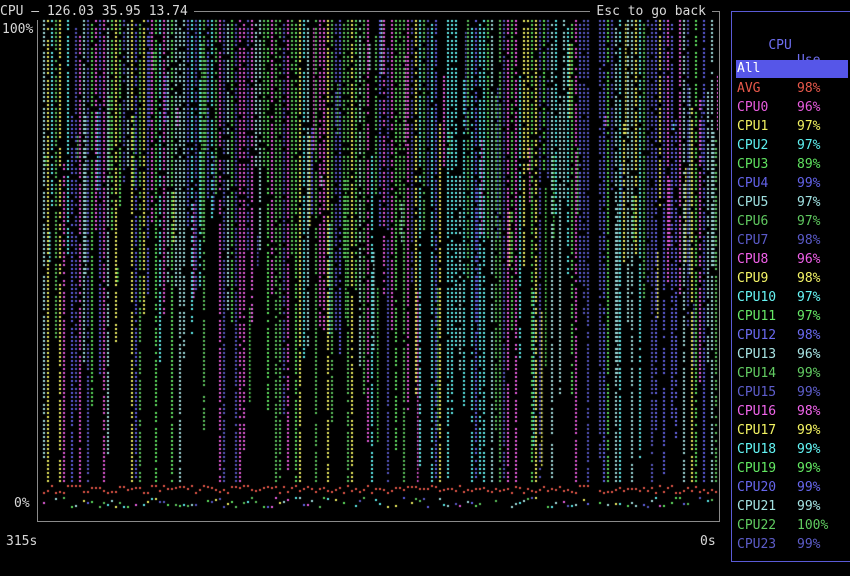  I want to click on y-axis-max-label: 100%, so click(18, 29).